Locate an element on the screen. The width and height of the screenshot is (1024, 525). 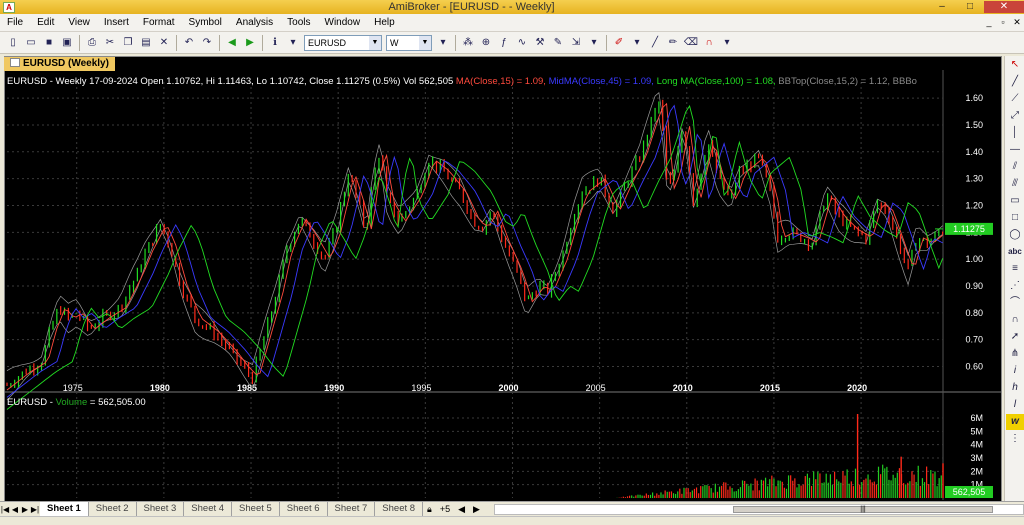
ray-icon: ⟋ is located at coordinates (1015, 99).